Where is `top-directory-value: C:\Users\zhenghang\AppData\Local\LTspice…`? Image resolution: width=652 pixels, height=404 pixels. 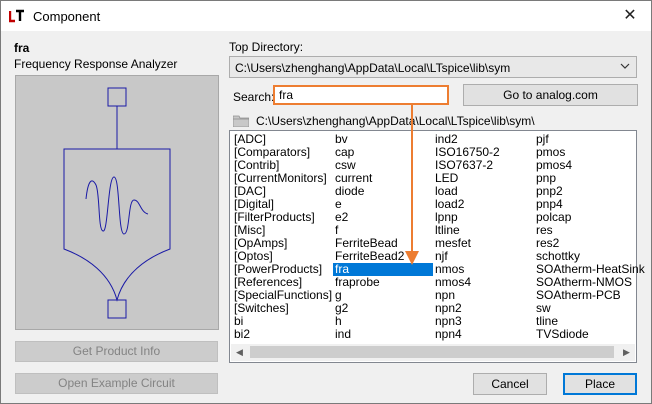 top-directory-value: C:\Users\zhenghang\AppData\Local\LTspice… is located at coordinates (373, 68).